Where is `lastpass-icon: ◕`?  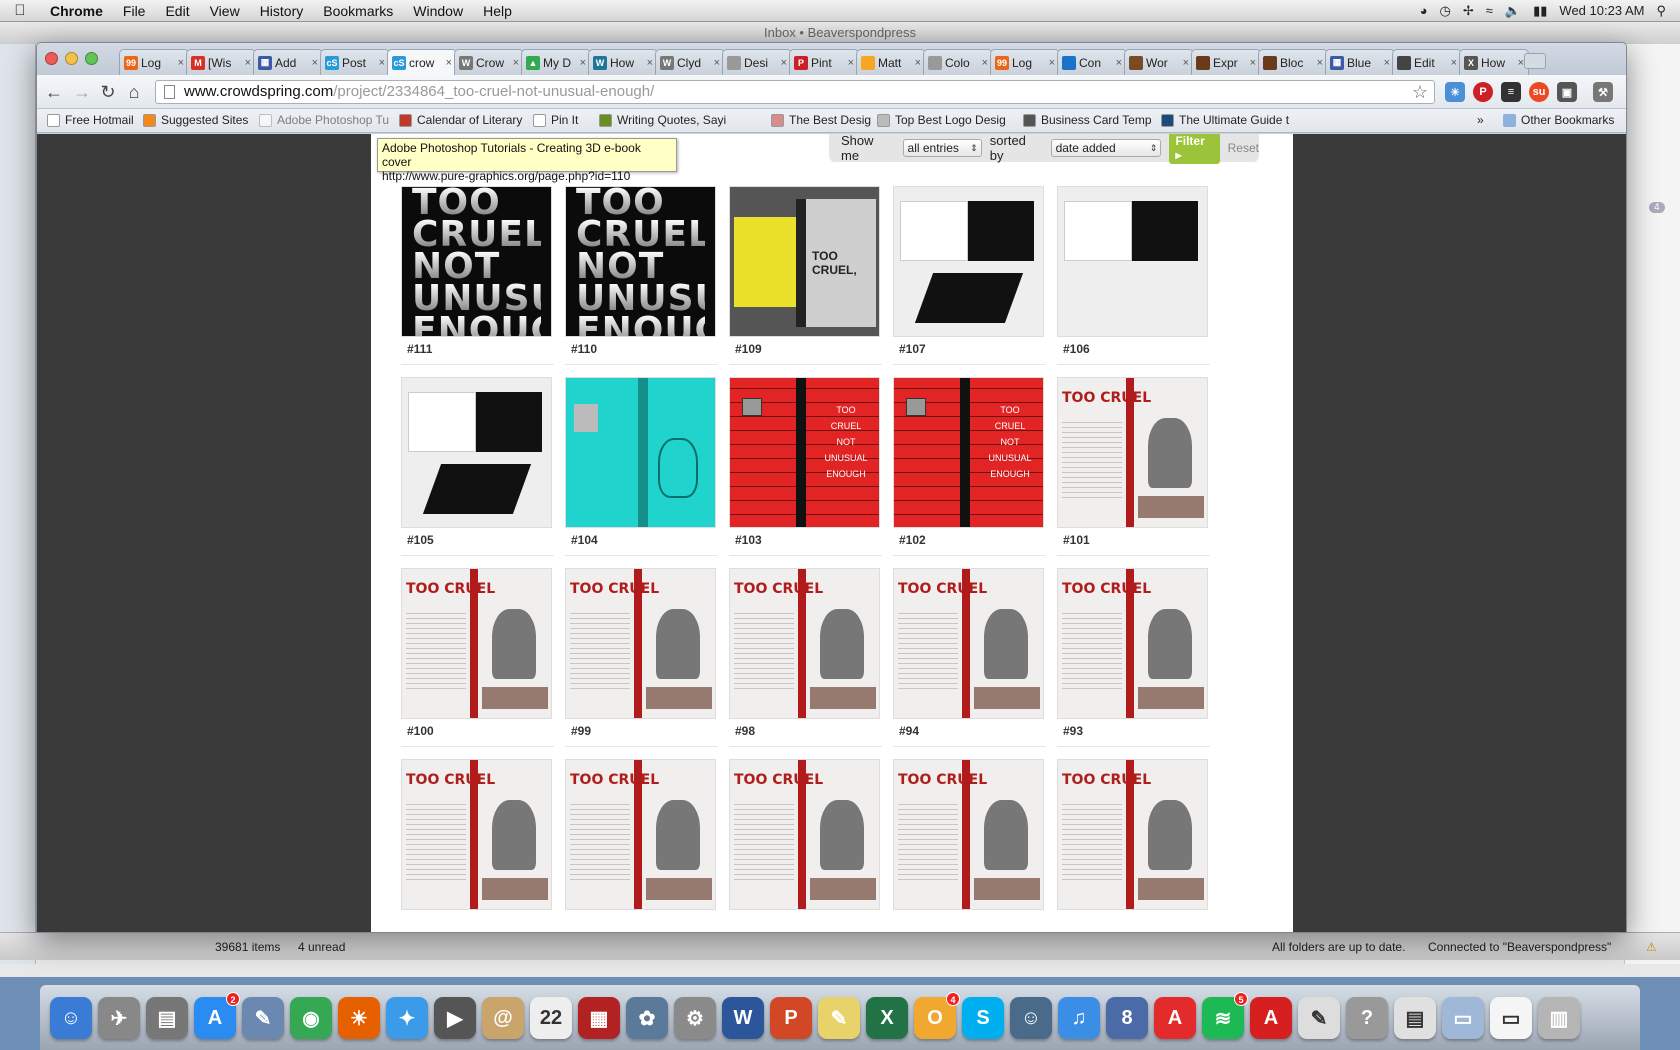 lastpass-icon: ◕ is located at coordinates (1424, 10).